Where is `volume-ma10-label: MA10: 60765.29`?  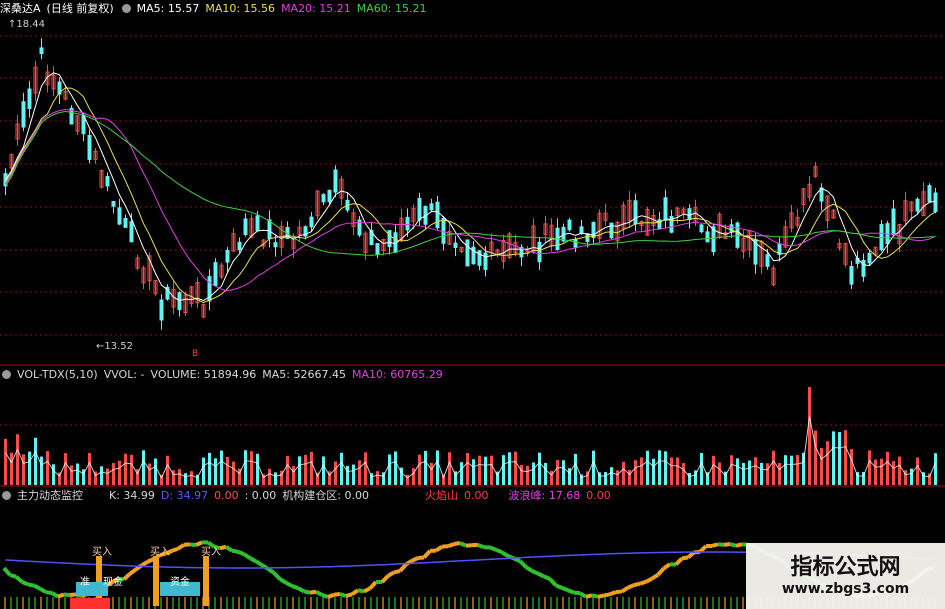
volume-ma10-label: MA10: 60765.29 is located at coordinates (397, 374).